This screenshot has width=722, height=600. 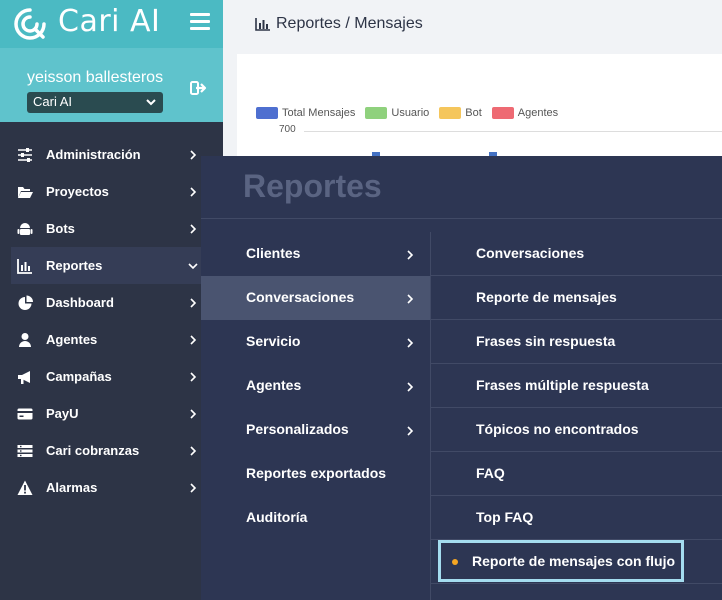 I want to click on y-tick-label: 700, so click(x=287, y=129).